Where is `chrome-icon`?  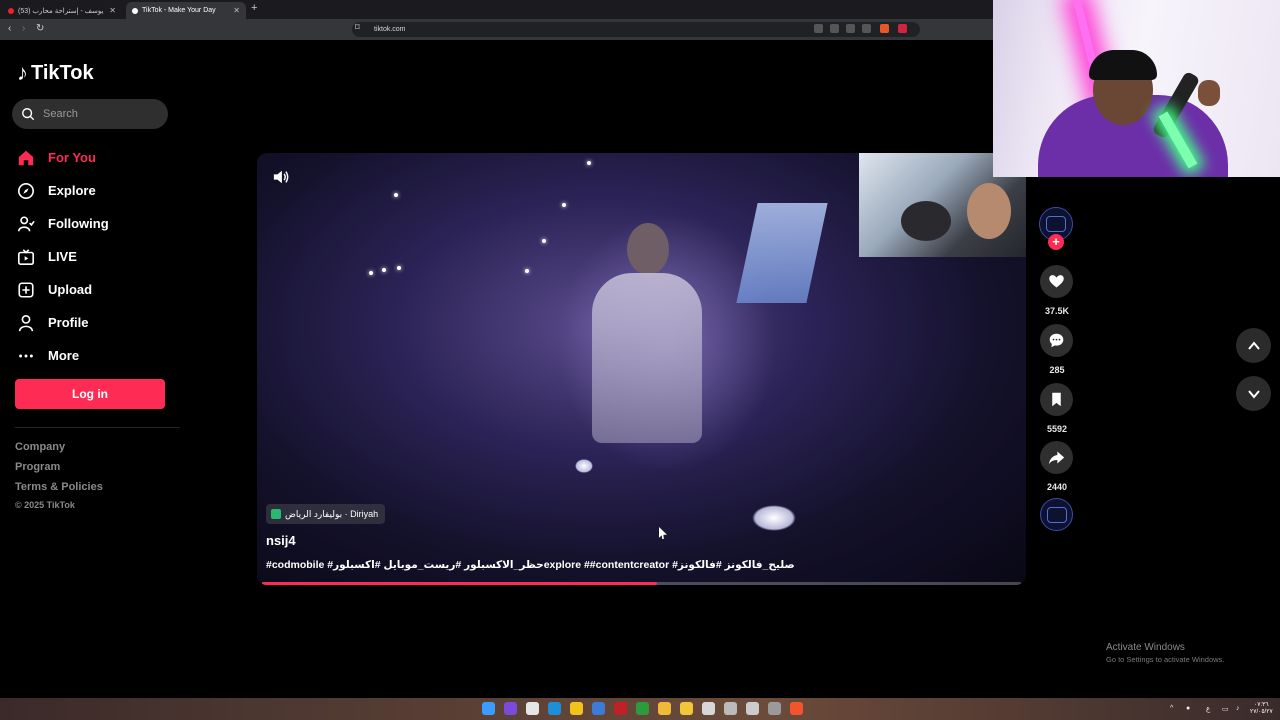 chrome-icon is located at coordinates (576, 708).